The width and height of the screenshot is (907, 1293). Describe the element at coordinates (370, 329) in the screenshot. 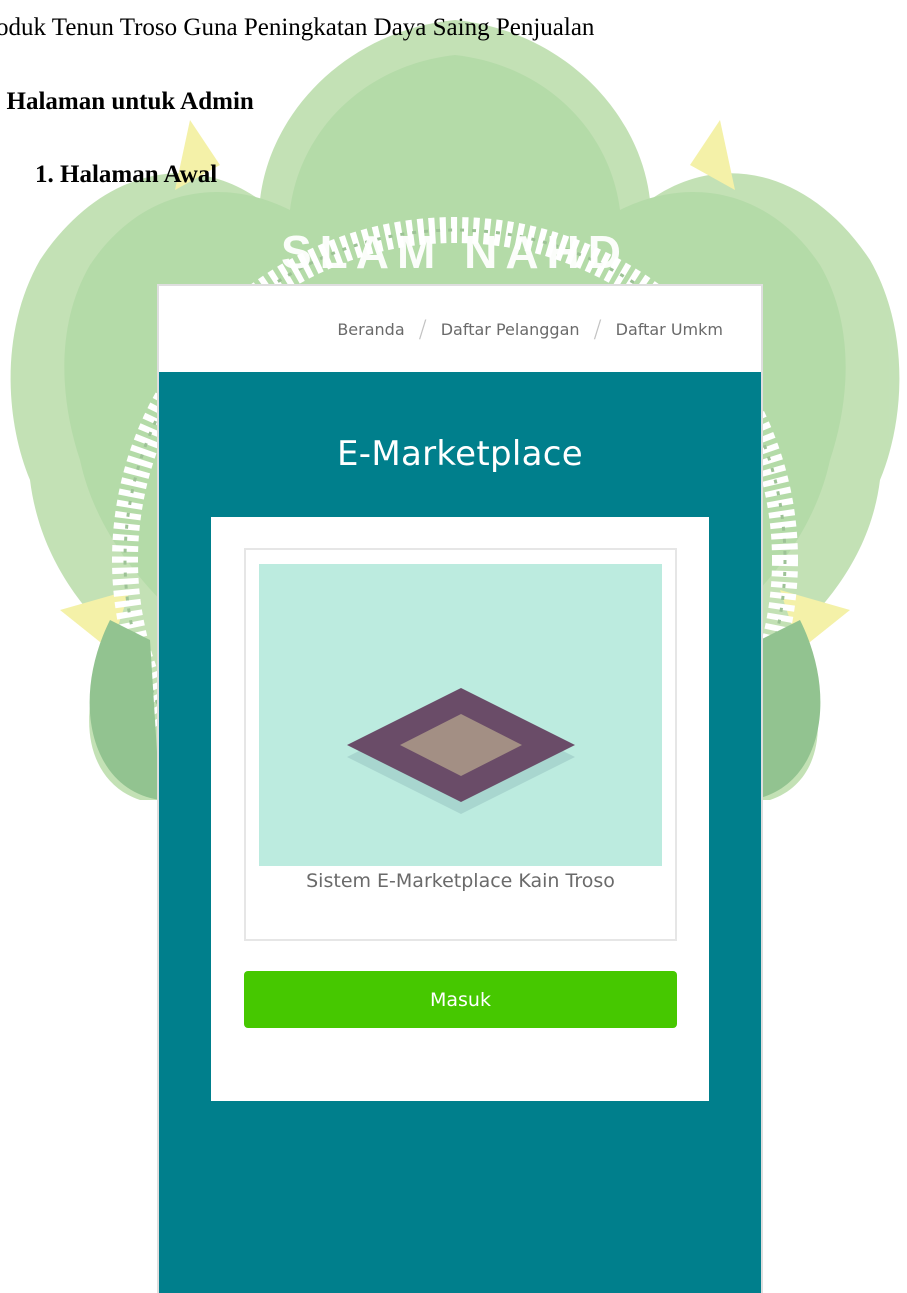

I see `nav-item-beranda: Beranda` at that location.